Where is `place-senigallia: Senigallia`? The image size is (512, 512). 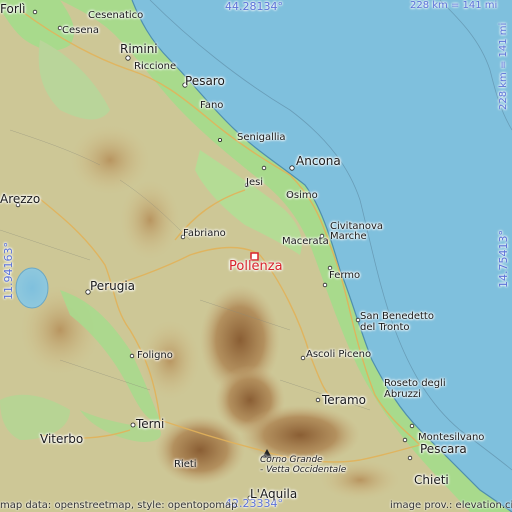
place-senigallia: Senigallia is located at coordinates (261, 137).